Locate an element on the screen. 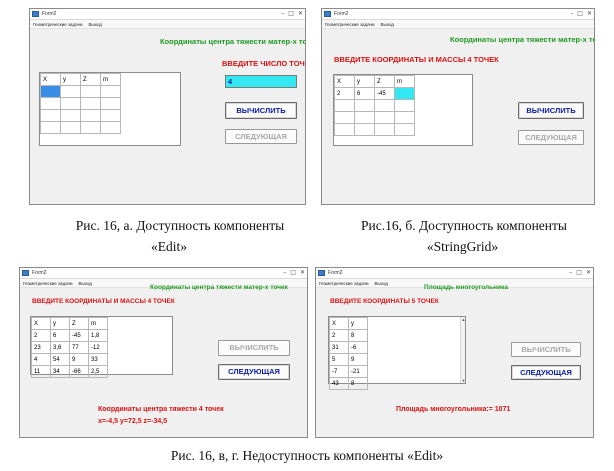 This screenshot has width=614, height=471. string-grid: X y Z m 2 6 -45 is located at coordinates (403, 110).